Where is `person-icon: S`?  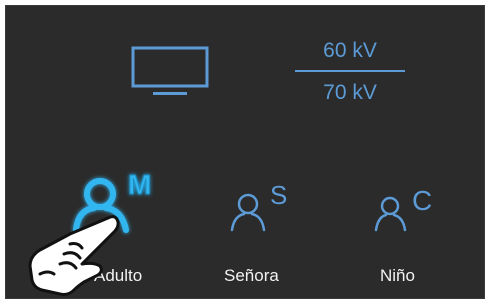
person-icon: S is located at coordinates (264, 207).